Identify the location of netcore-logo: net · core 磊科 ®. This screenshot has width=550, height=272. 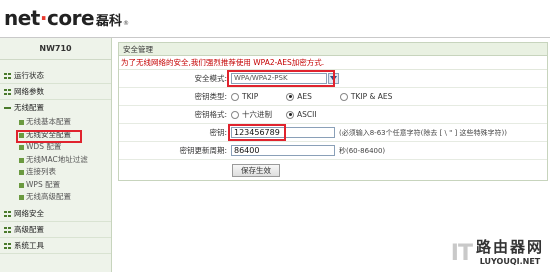
(66, 19).